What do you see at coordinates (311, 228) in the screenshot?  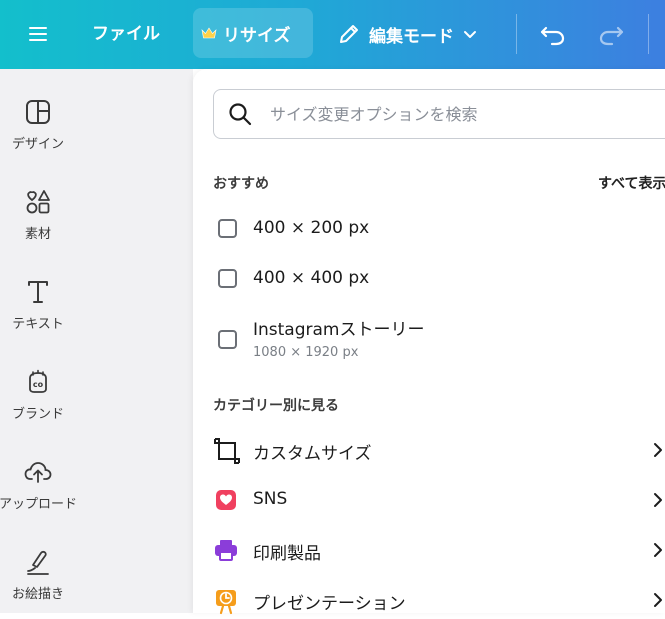 I see `option-label: 400 × 200 px` at bounding box center [311, 228].